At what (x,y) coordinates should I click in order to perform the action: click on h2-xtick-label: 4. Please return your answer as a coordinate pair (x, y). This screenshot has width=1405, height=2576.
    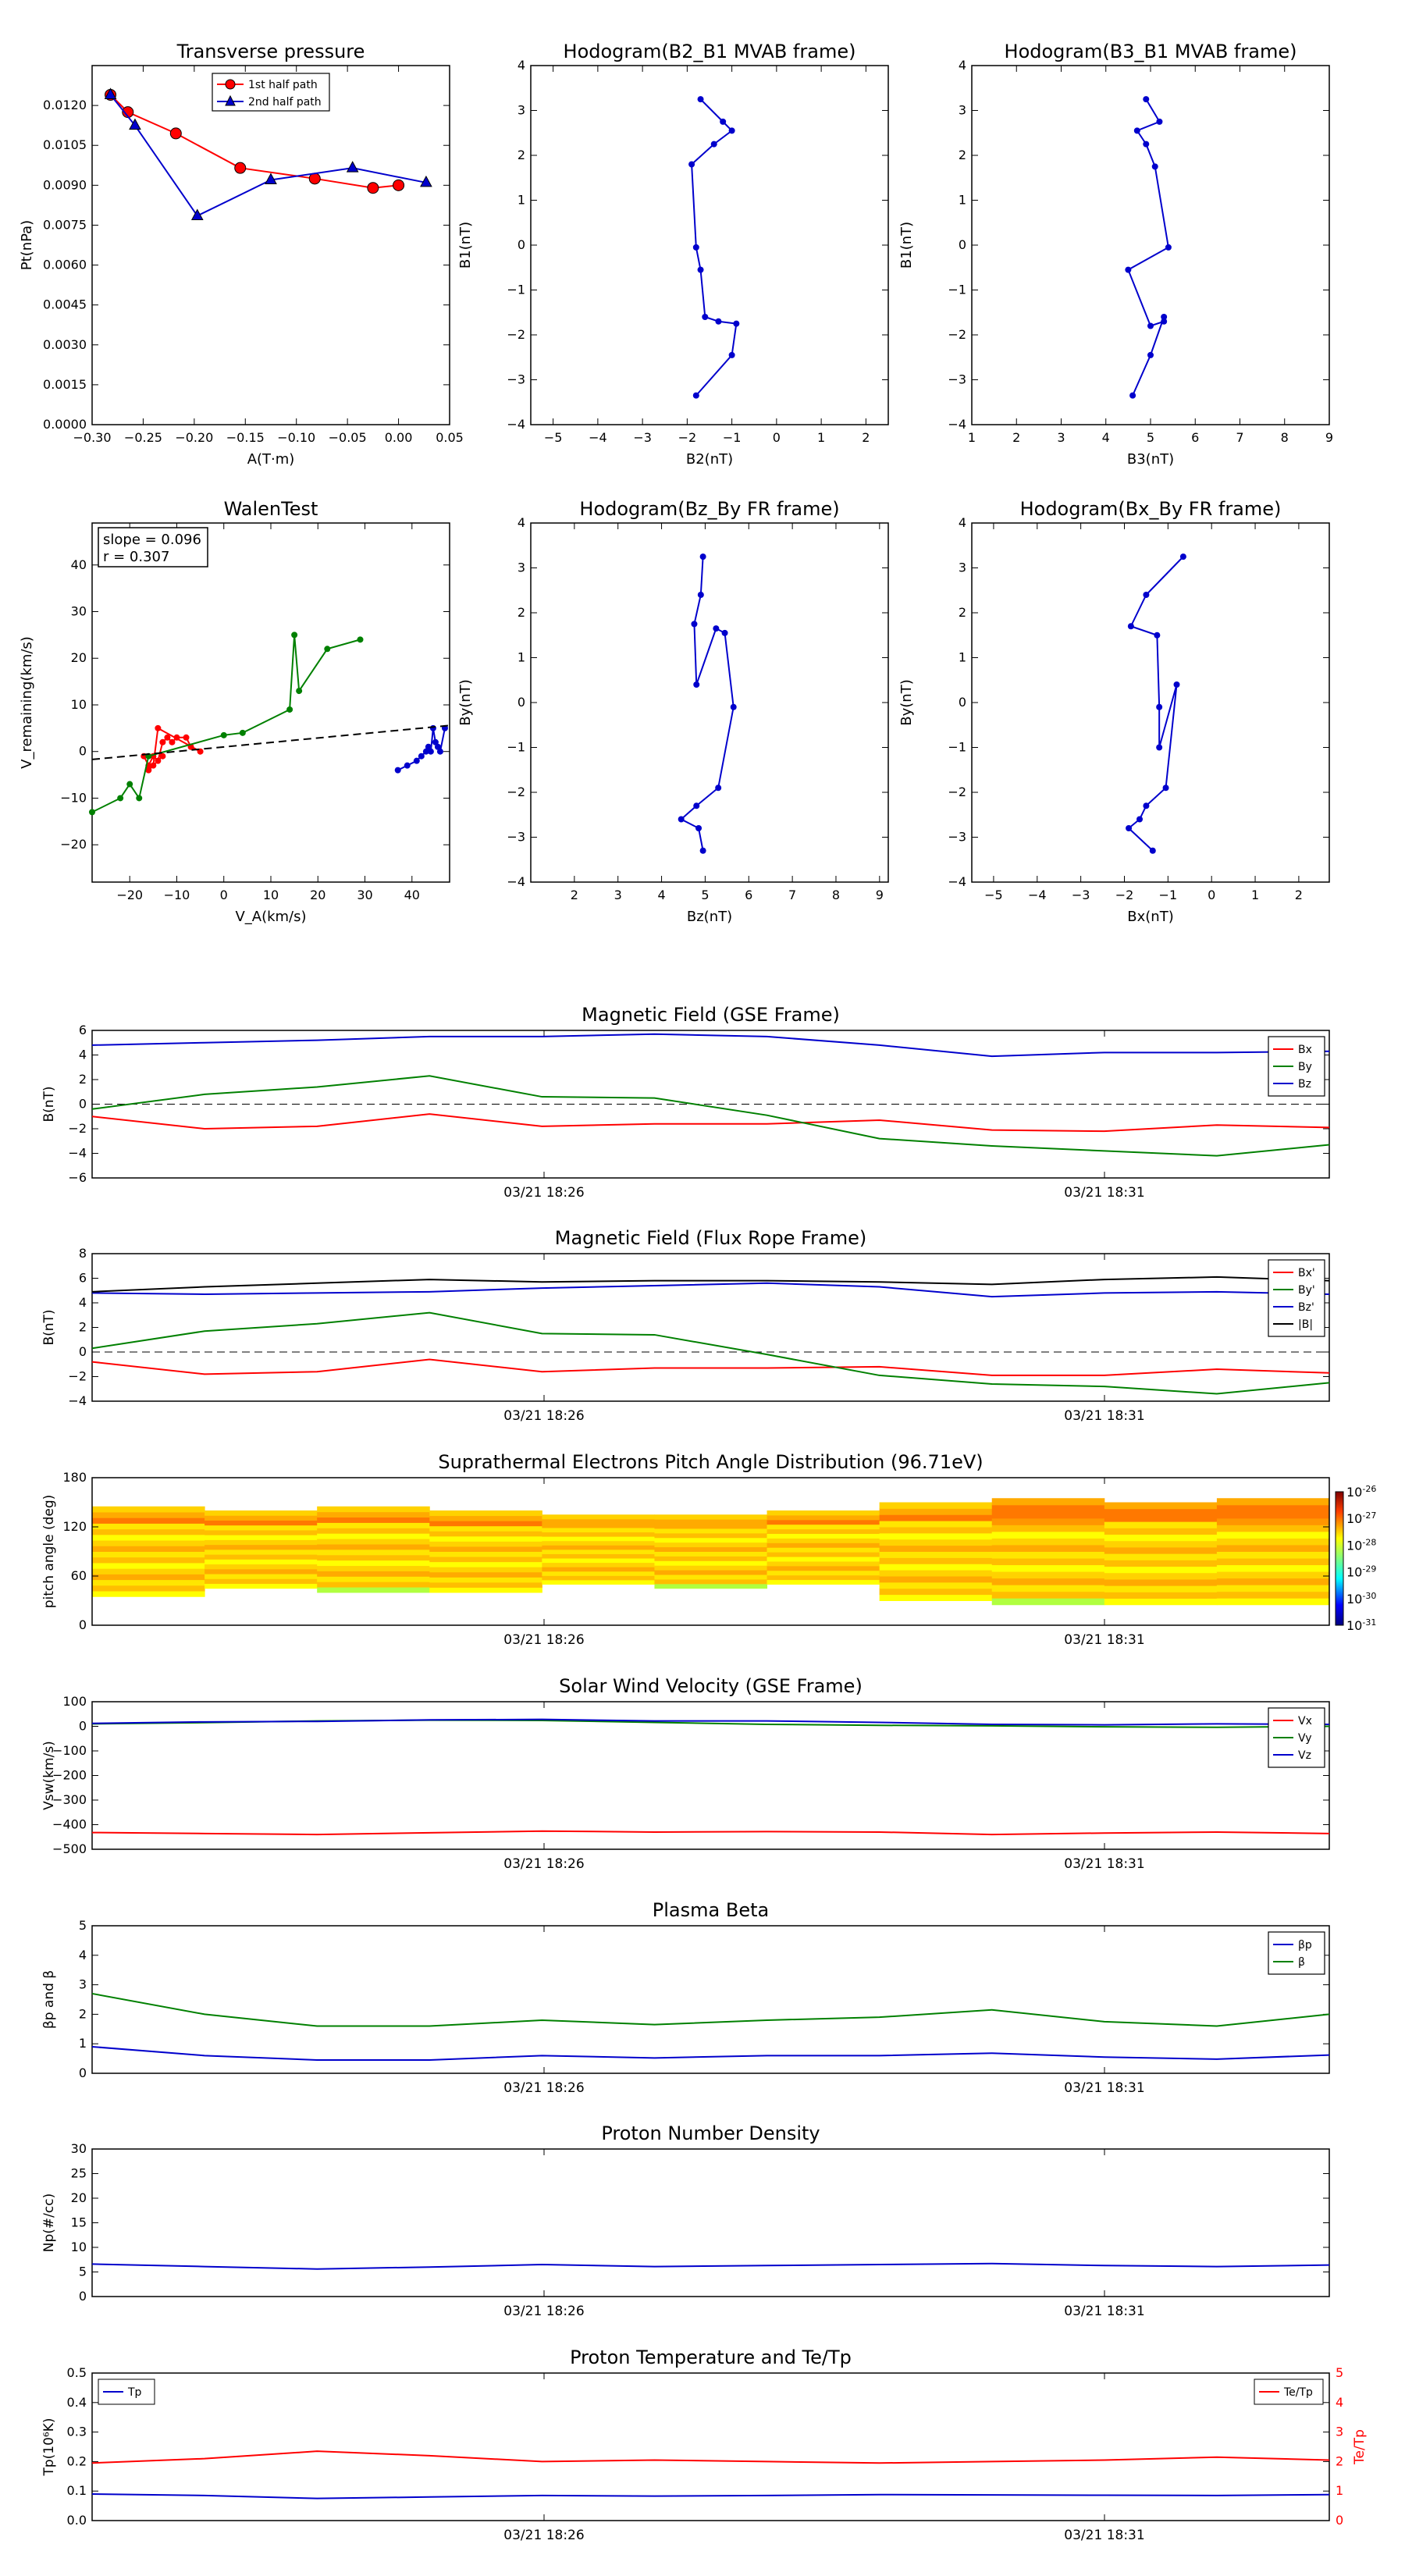
    Looking at the image, I should click on (1106, 437).